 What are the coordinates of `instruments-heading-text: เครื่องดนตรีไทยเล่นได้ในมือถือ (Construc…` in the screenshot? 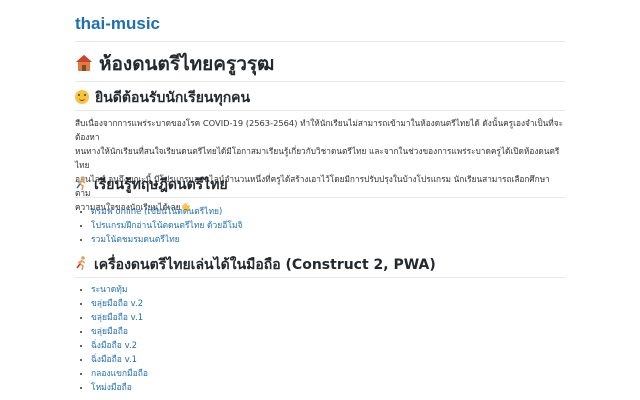 It's located at (265, 265).